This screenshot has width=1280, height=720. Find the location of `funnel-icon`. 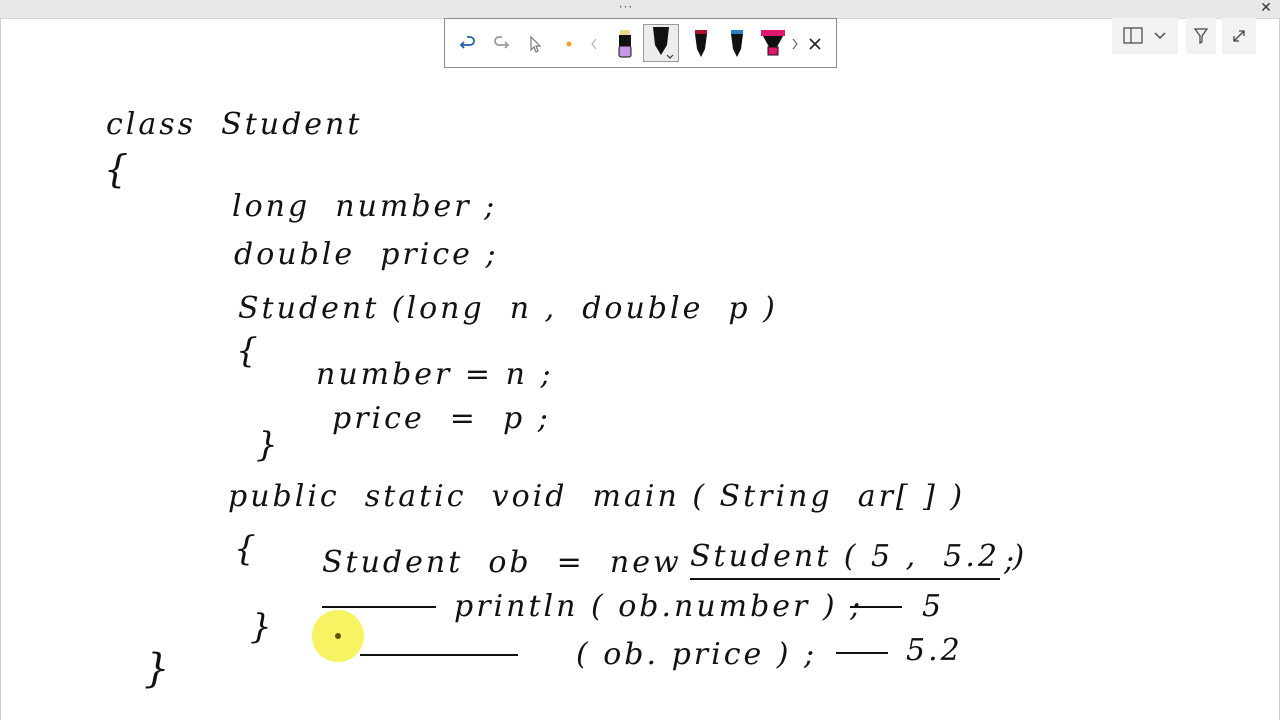

funnel-icon is located at coordinates (1201, 36).